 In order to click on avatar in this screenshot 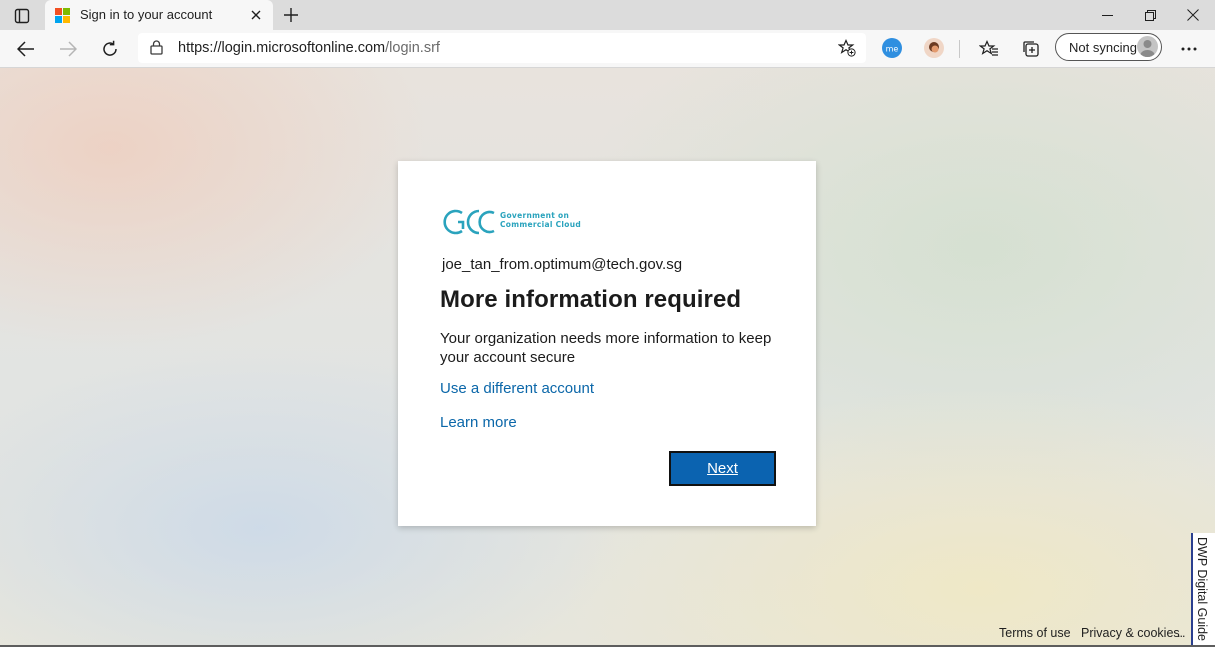, I will do `click(1147, 46)`.